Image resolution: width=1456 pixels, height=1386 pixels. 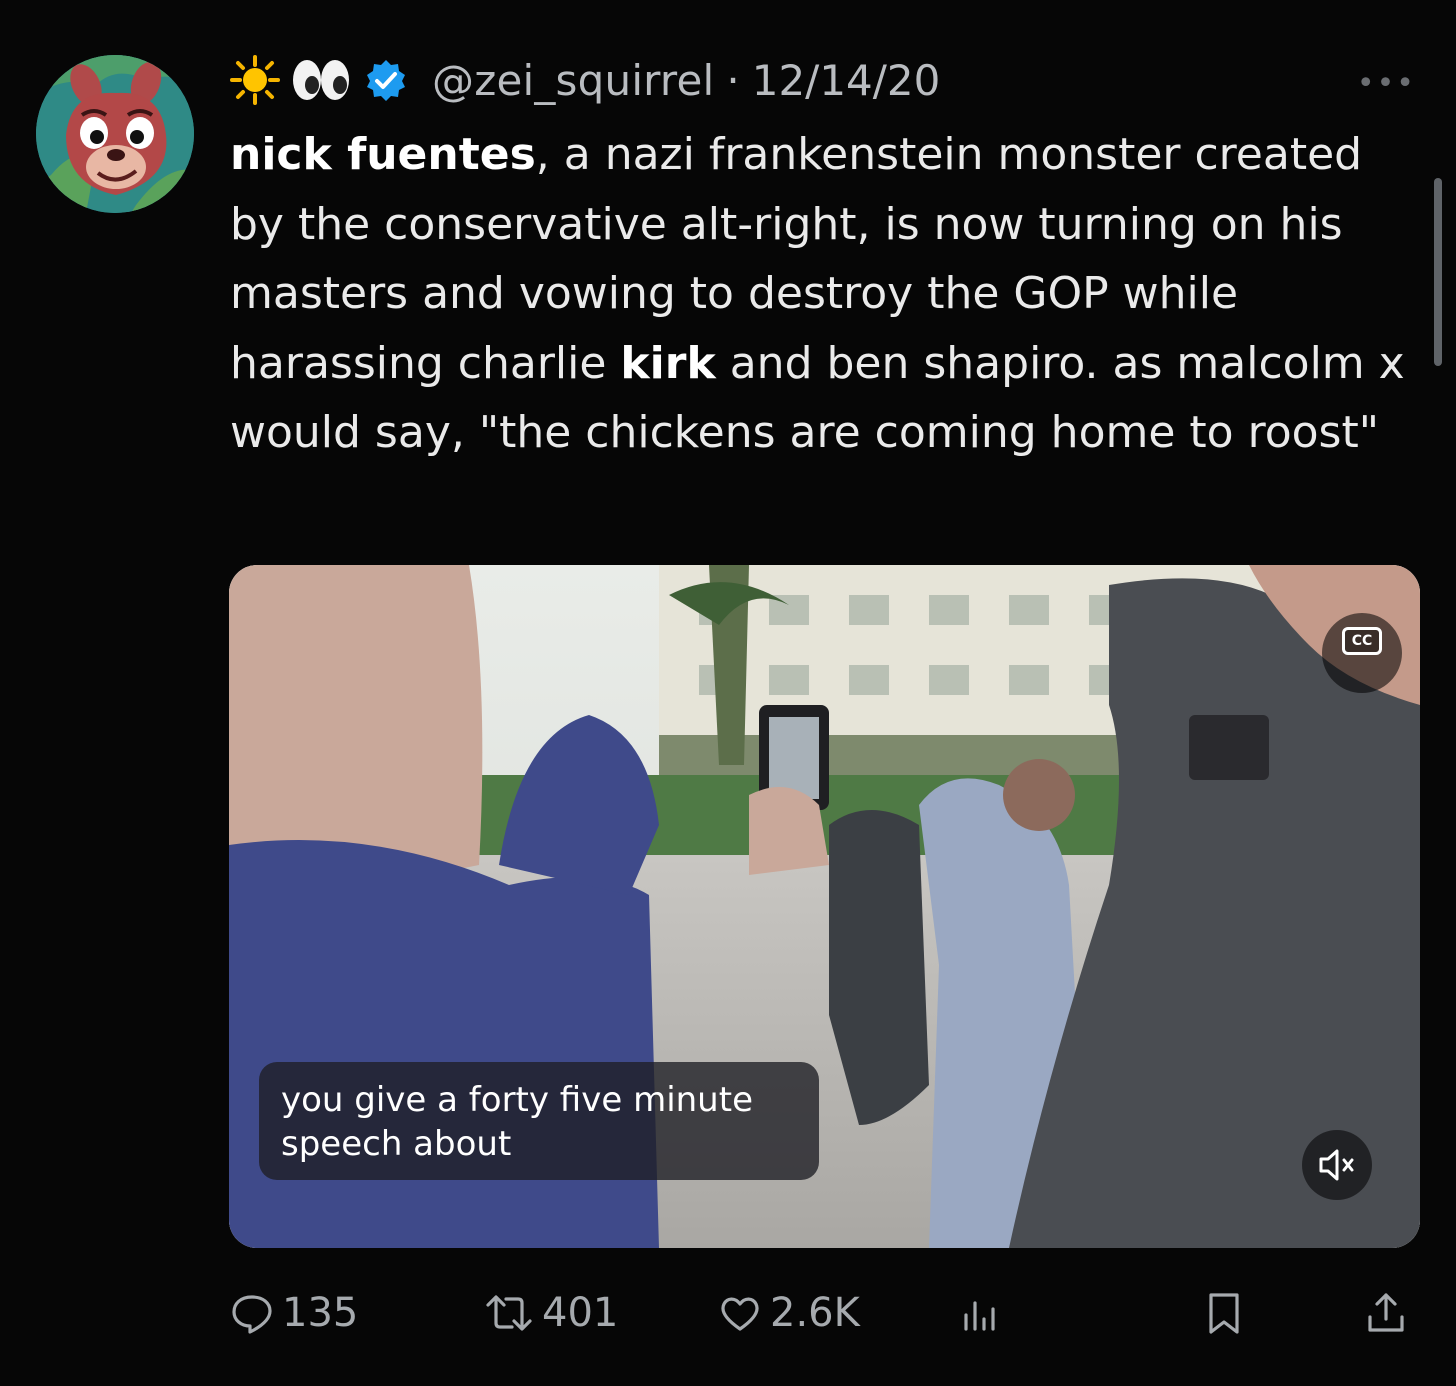 What do you see at coordinates (320, 1313) in the screenshot?
I see `reply-count: 135` at bounding box center [320, 1313].